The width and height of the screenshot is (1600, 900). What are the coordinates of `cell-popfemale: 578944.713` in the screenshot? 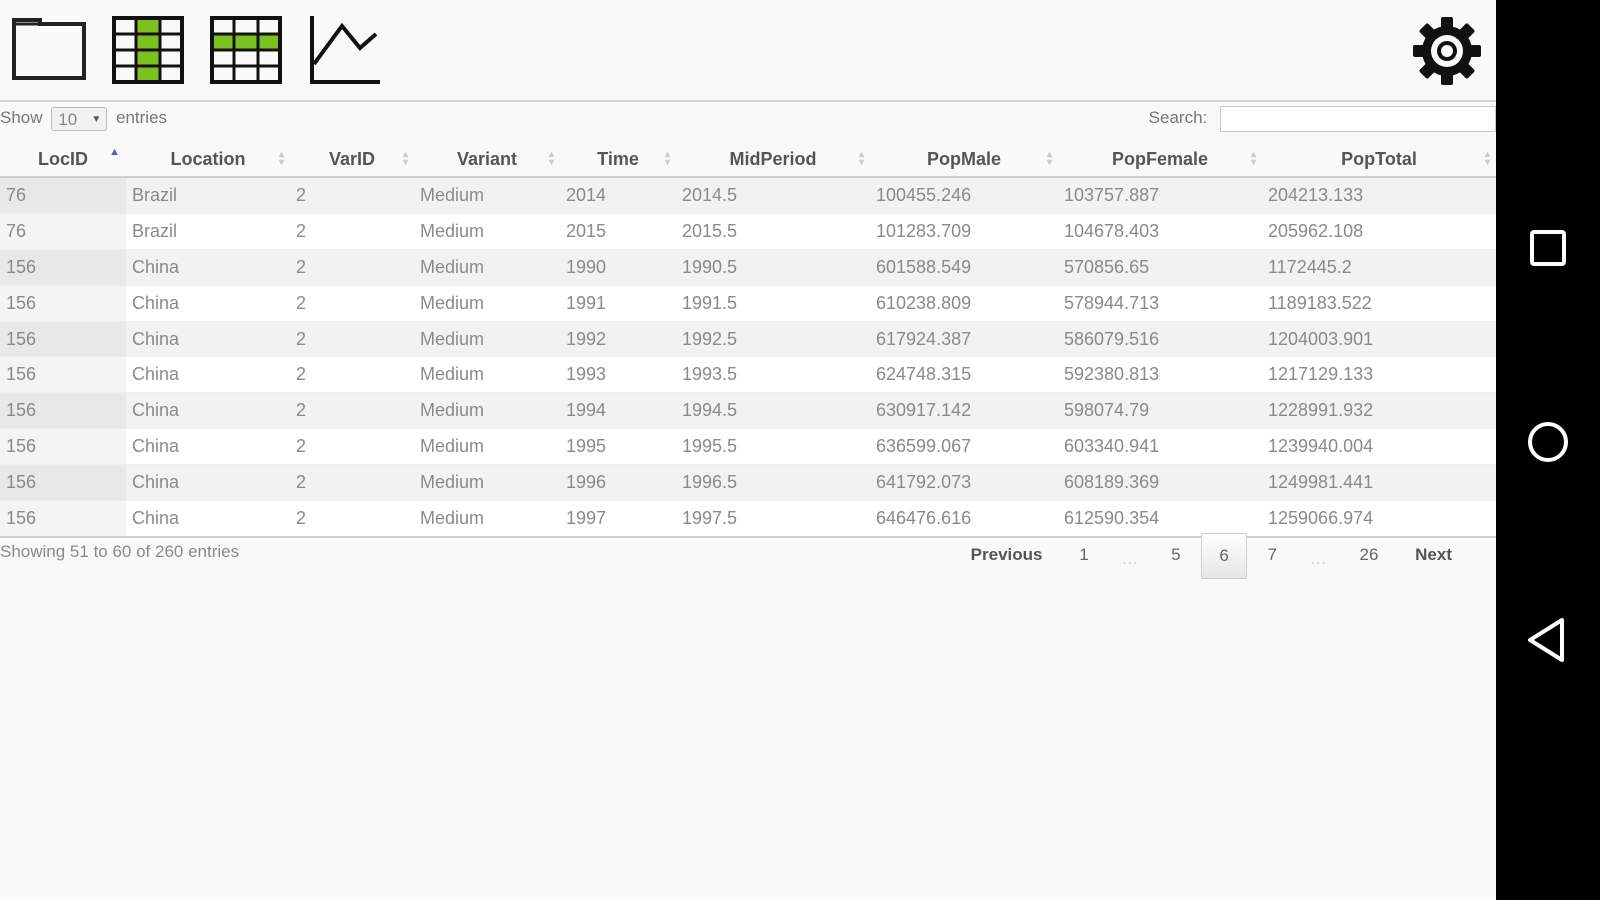 It's located at (1160, 303).